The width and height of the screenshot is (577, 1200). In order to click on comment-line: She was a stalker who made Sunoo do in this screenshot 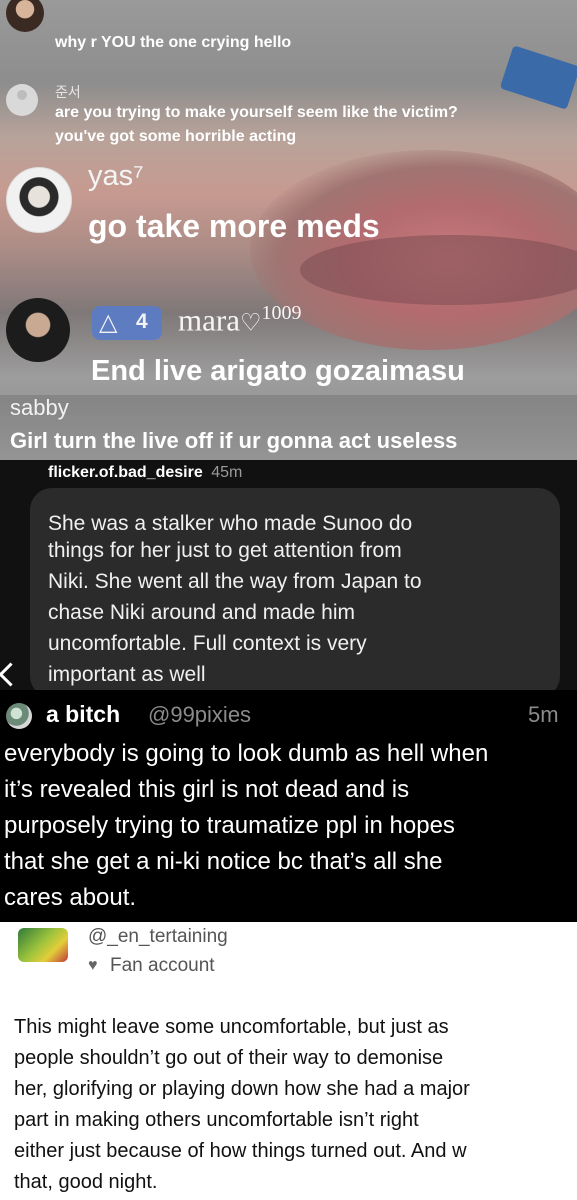, I will do `click(230, 523)`.